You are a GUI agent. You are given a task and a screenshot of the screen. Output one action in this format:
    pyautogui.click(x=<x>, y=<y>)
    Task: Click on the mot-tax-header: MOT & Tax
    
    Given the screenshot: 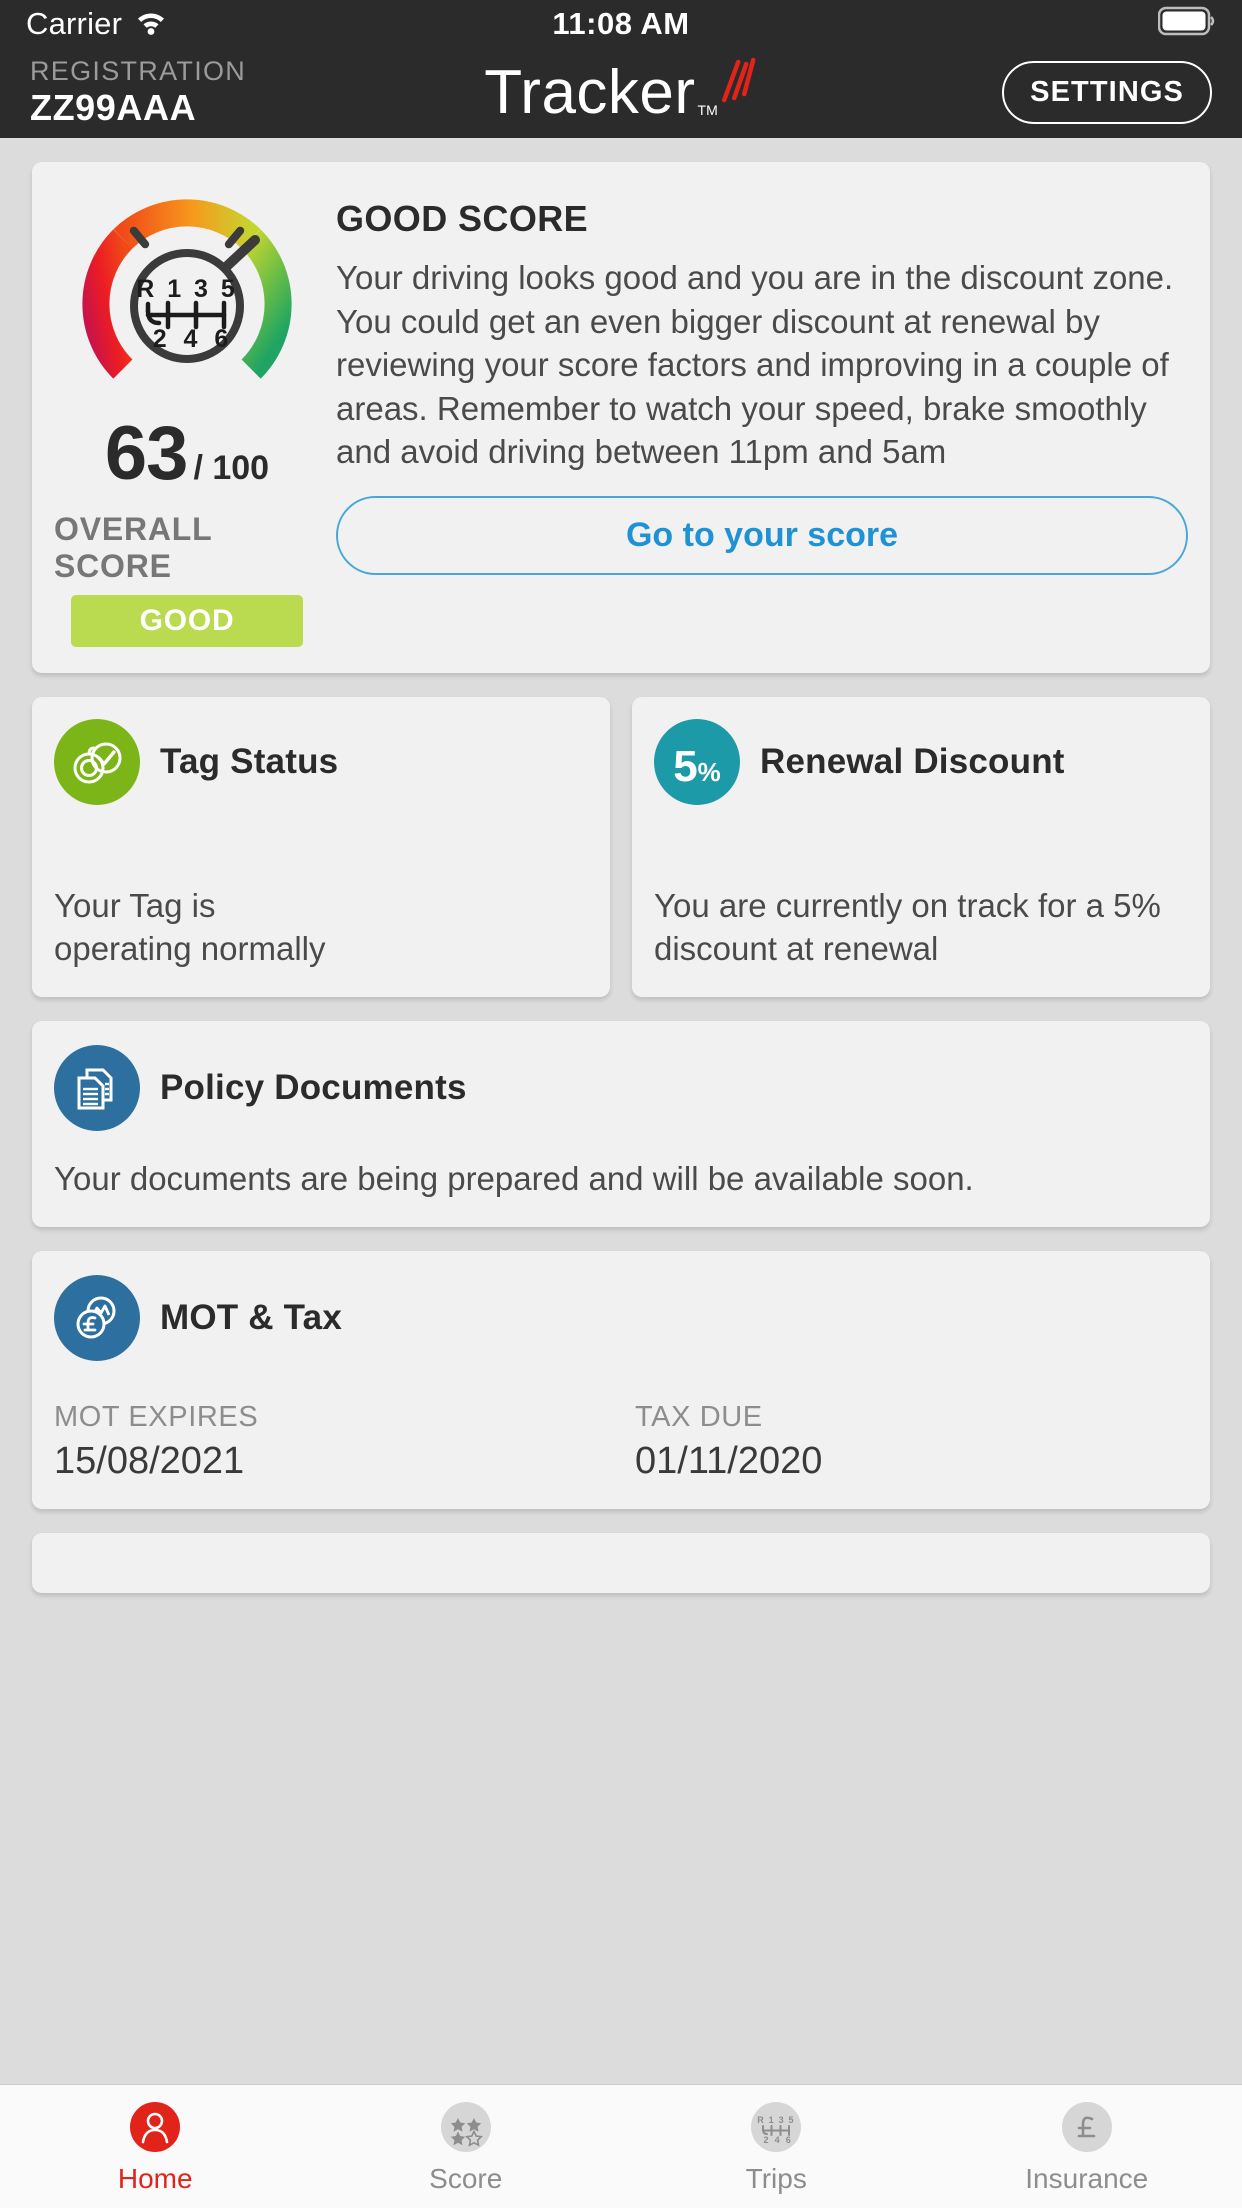 What is the action you would take?
    pyautogui.click(x=621, y=1317)
    